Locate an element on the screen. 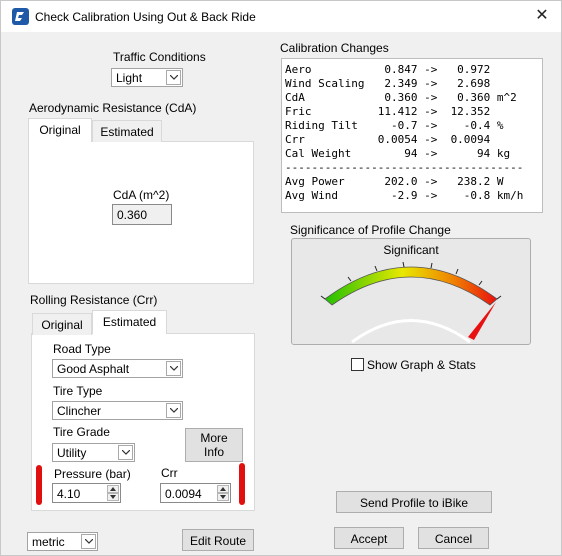 The image size is (562, 556). traffic-label: Traffic Conditions is located at coordinates (159, 57).